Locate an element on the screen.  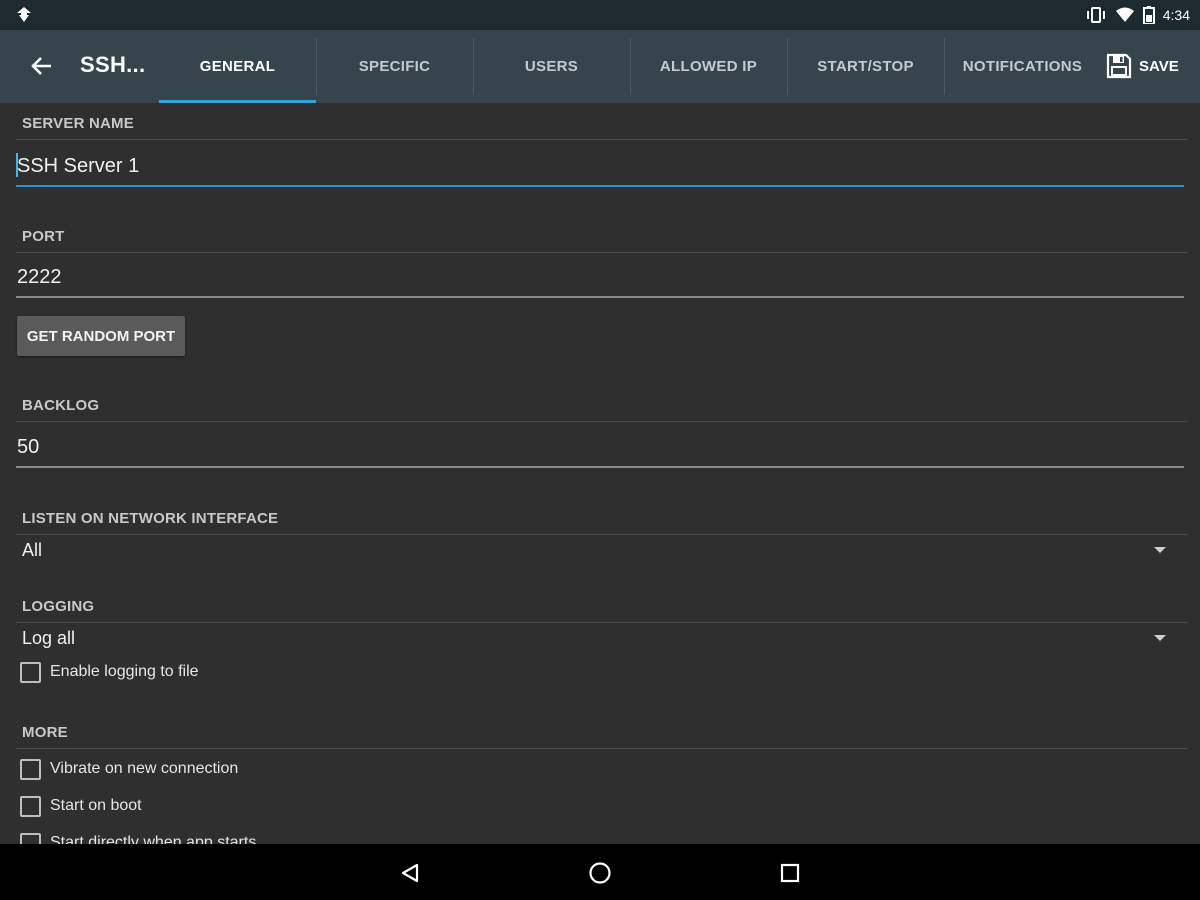
backlog-value: 50 is located at coordinates (28, 447).